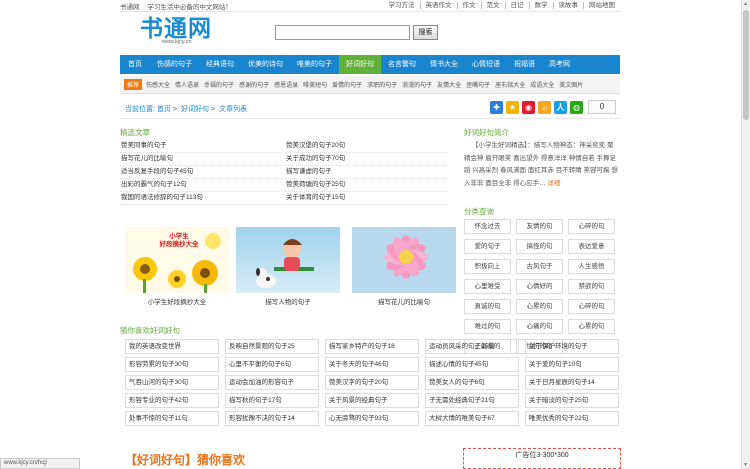 This screenshot has width=750, height=469. Describe the element at coordinates (472, 418) in the screenshot. I see `hot-item: 大树大情的唯美句子67` at that location.